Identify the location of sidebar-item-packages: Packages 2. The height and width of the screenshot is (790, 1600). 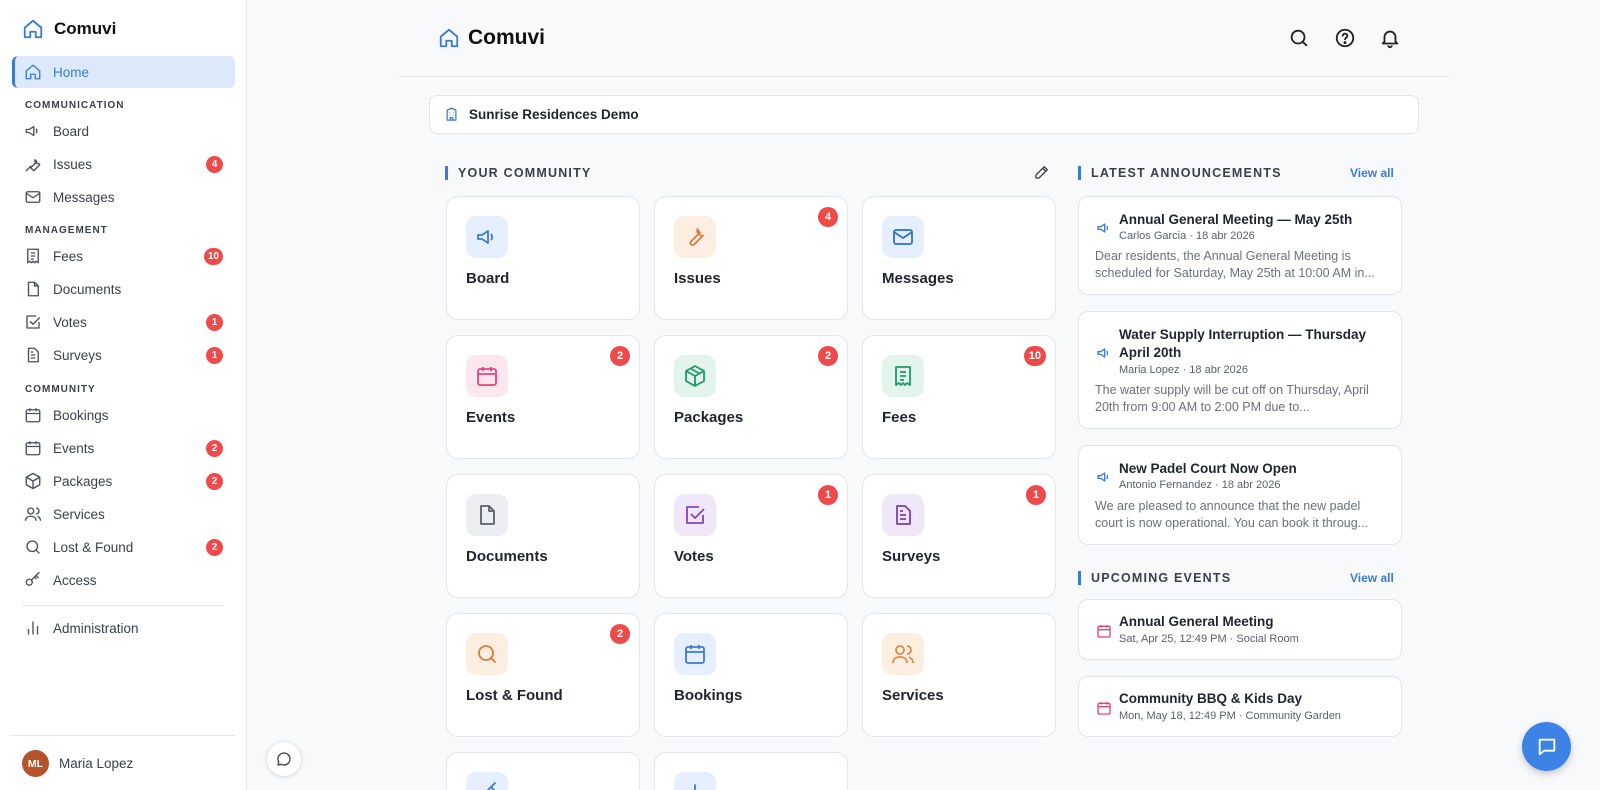
(123, 481).